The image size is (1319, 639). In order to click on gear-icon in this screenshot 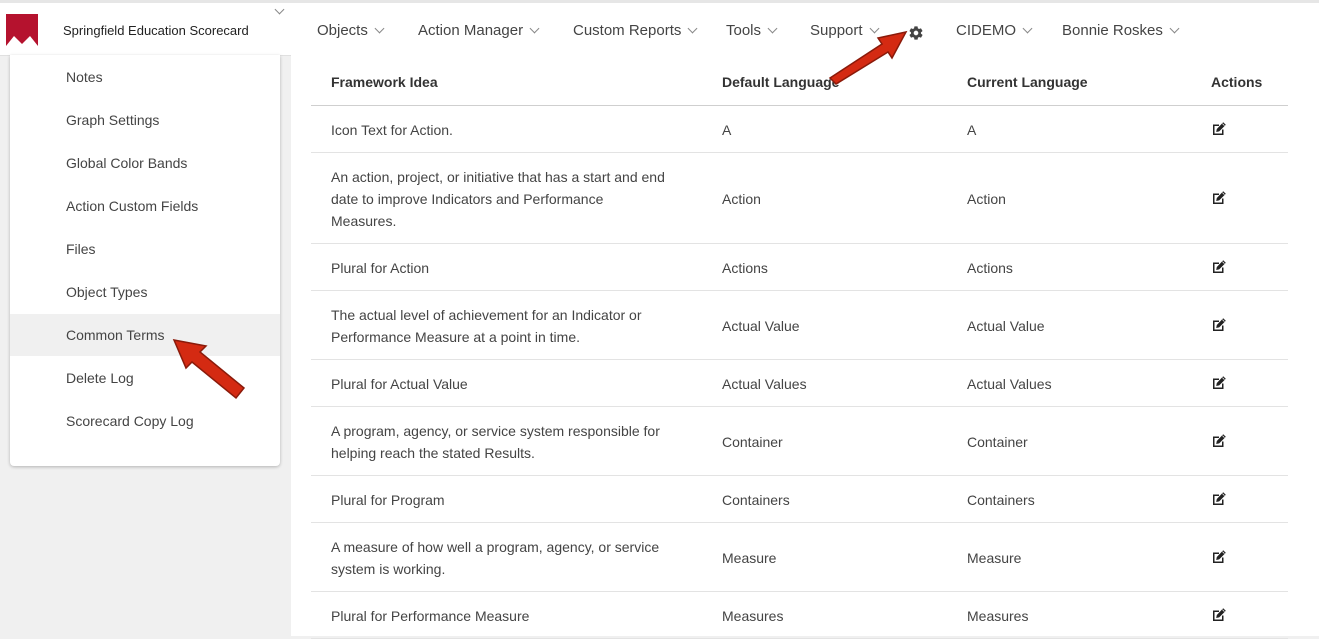, I will do `click(916, 33)`.